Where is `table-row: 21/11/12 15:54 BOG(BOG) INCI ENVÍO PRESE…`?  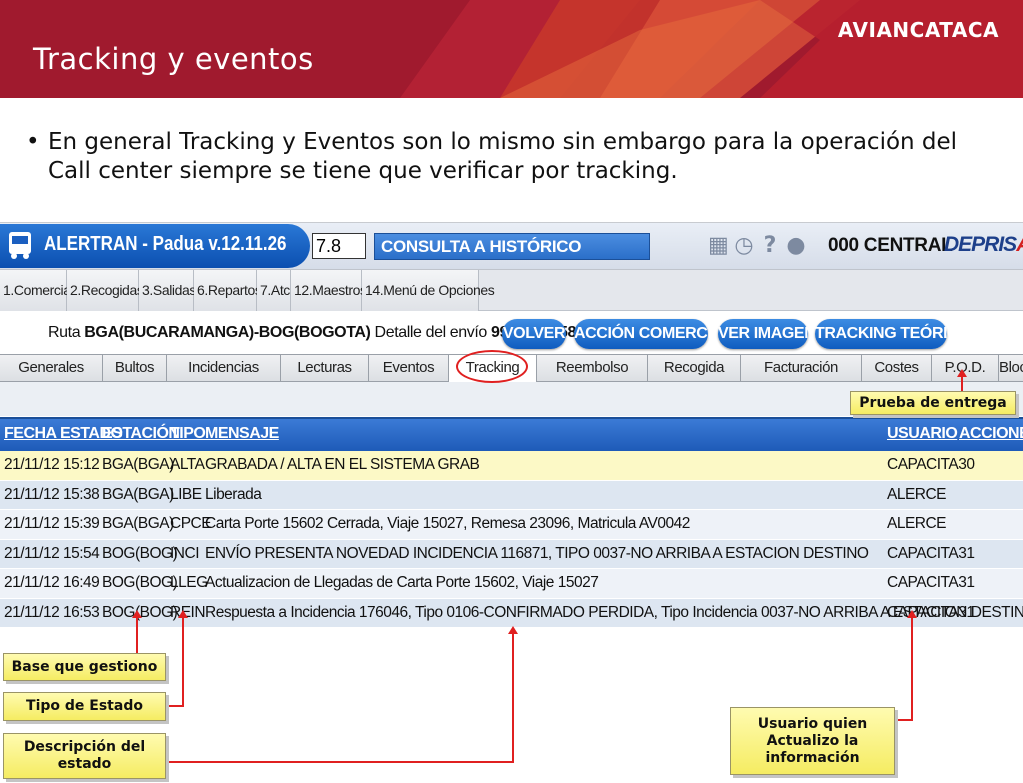 table-row: 21/11/12 15:54 BOG(BOG) INCI ENVÍO PRESE… is located at coordinates (511, 554).